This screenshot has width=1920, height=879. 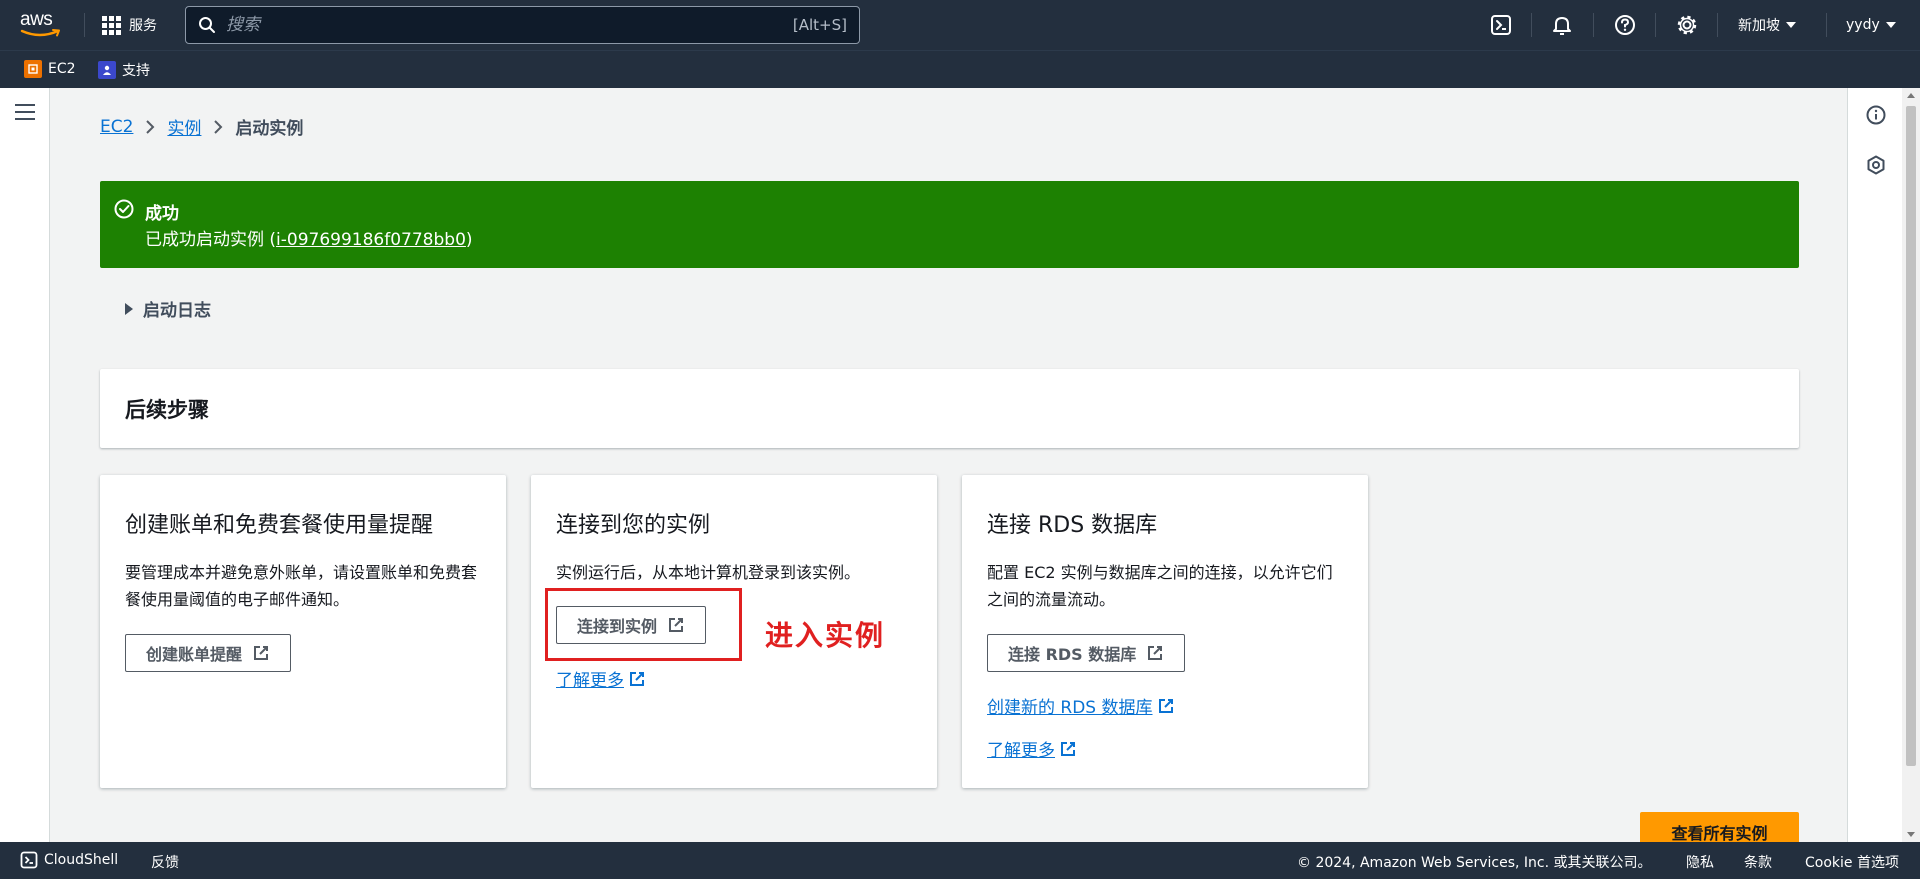 I want to click on breadcrumb-current: 启动实例, so click(x=269, y=129).